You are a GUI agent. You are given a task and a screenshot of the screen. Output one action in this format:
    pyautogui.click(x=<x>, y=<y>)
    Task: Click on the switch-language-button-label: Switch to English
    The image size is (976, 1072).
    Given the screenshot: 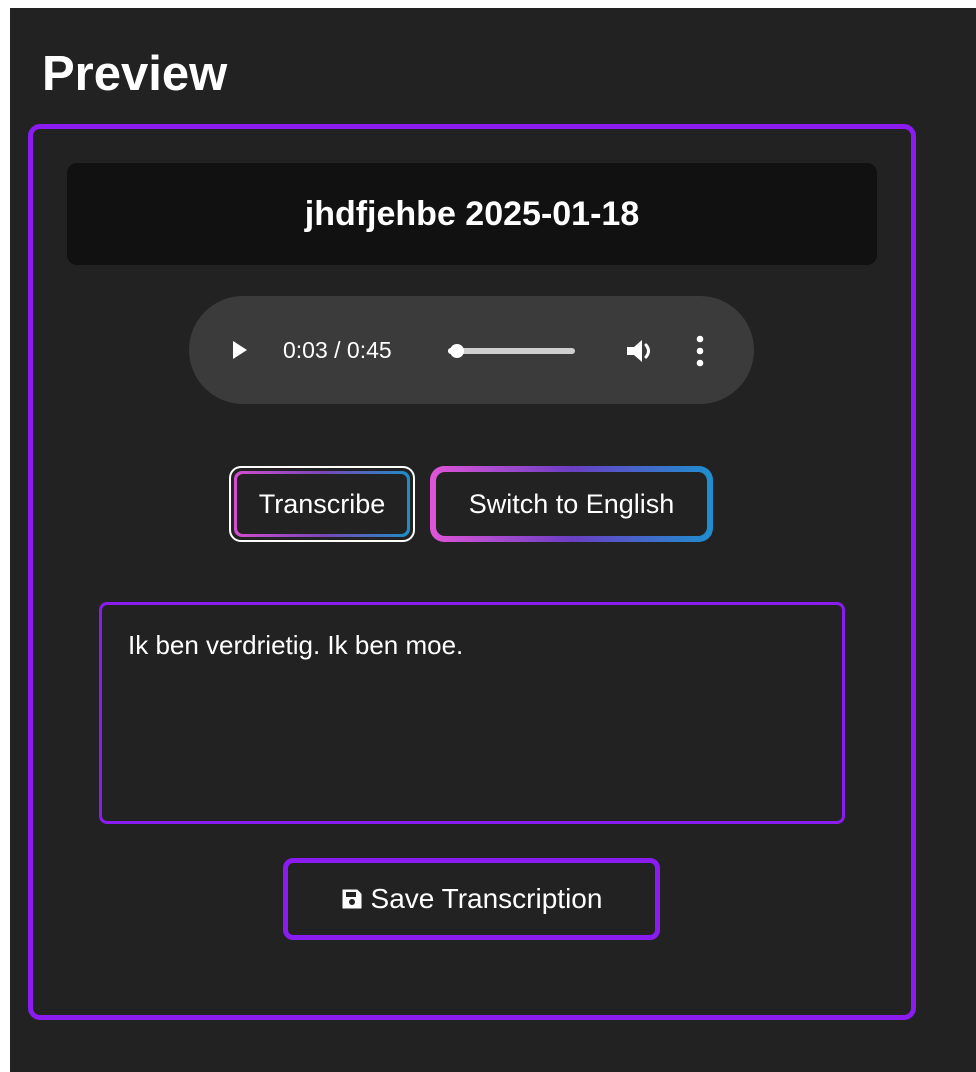 What is the action you would take?
    pyautogui.click(x=571, y=504)
    